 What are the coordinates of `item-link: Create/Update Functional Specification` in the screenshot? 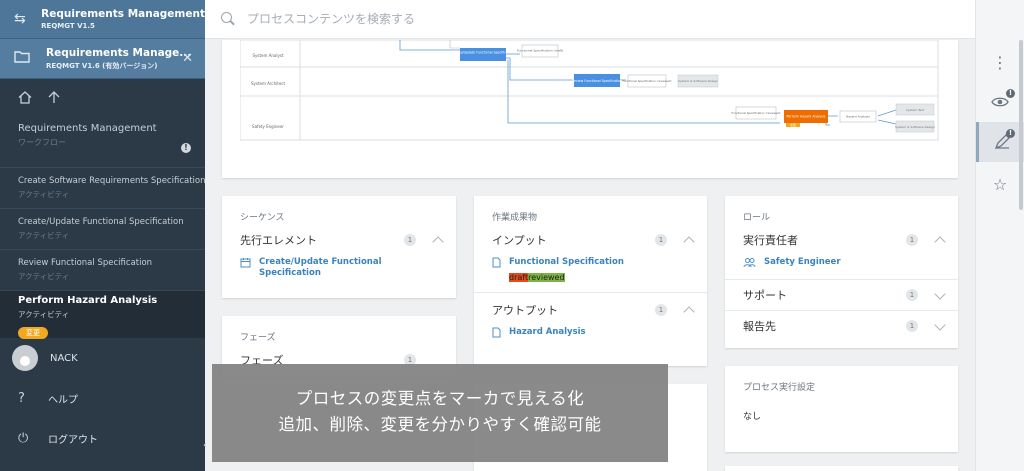 It's located at (348, 268).